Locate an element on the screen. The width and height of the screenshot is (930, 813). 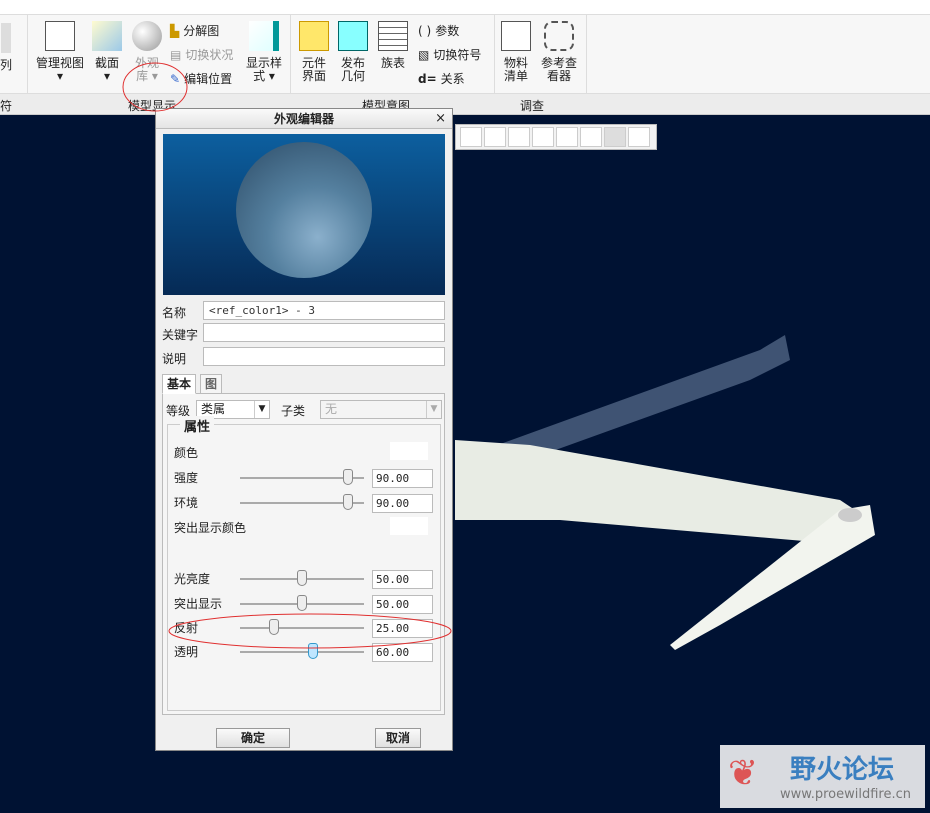
view-toolbar is located at coordinates (556, 137).